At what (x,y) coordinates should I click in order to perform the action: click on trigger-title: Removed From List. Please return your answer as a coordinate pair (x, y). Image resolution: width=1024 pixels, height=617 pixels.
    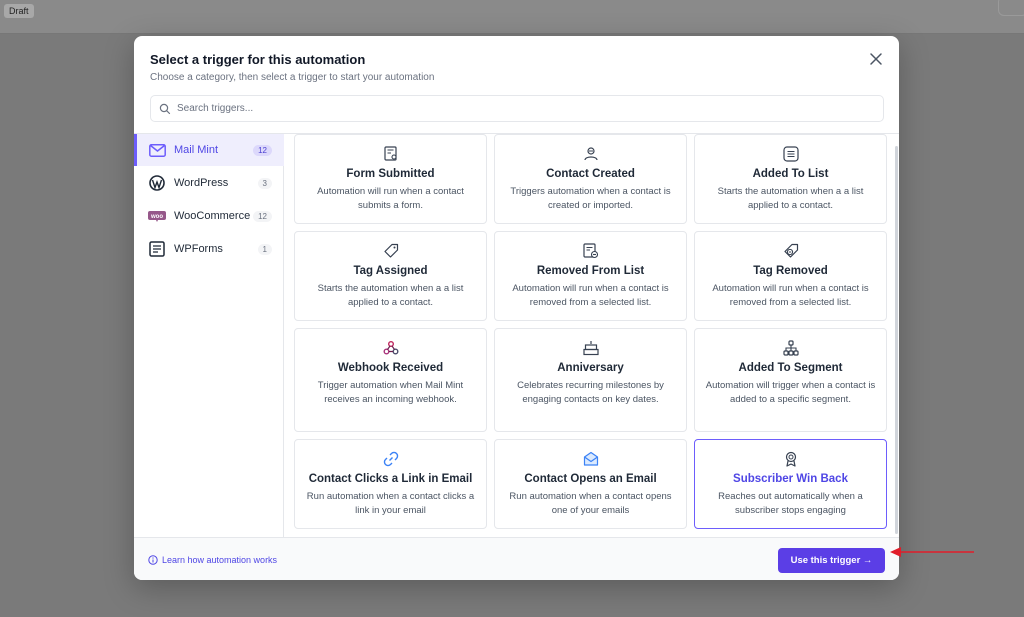
    Looking at the image, I should click on (590, 271).